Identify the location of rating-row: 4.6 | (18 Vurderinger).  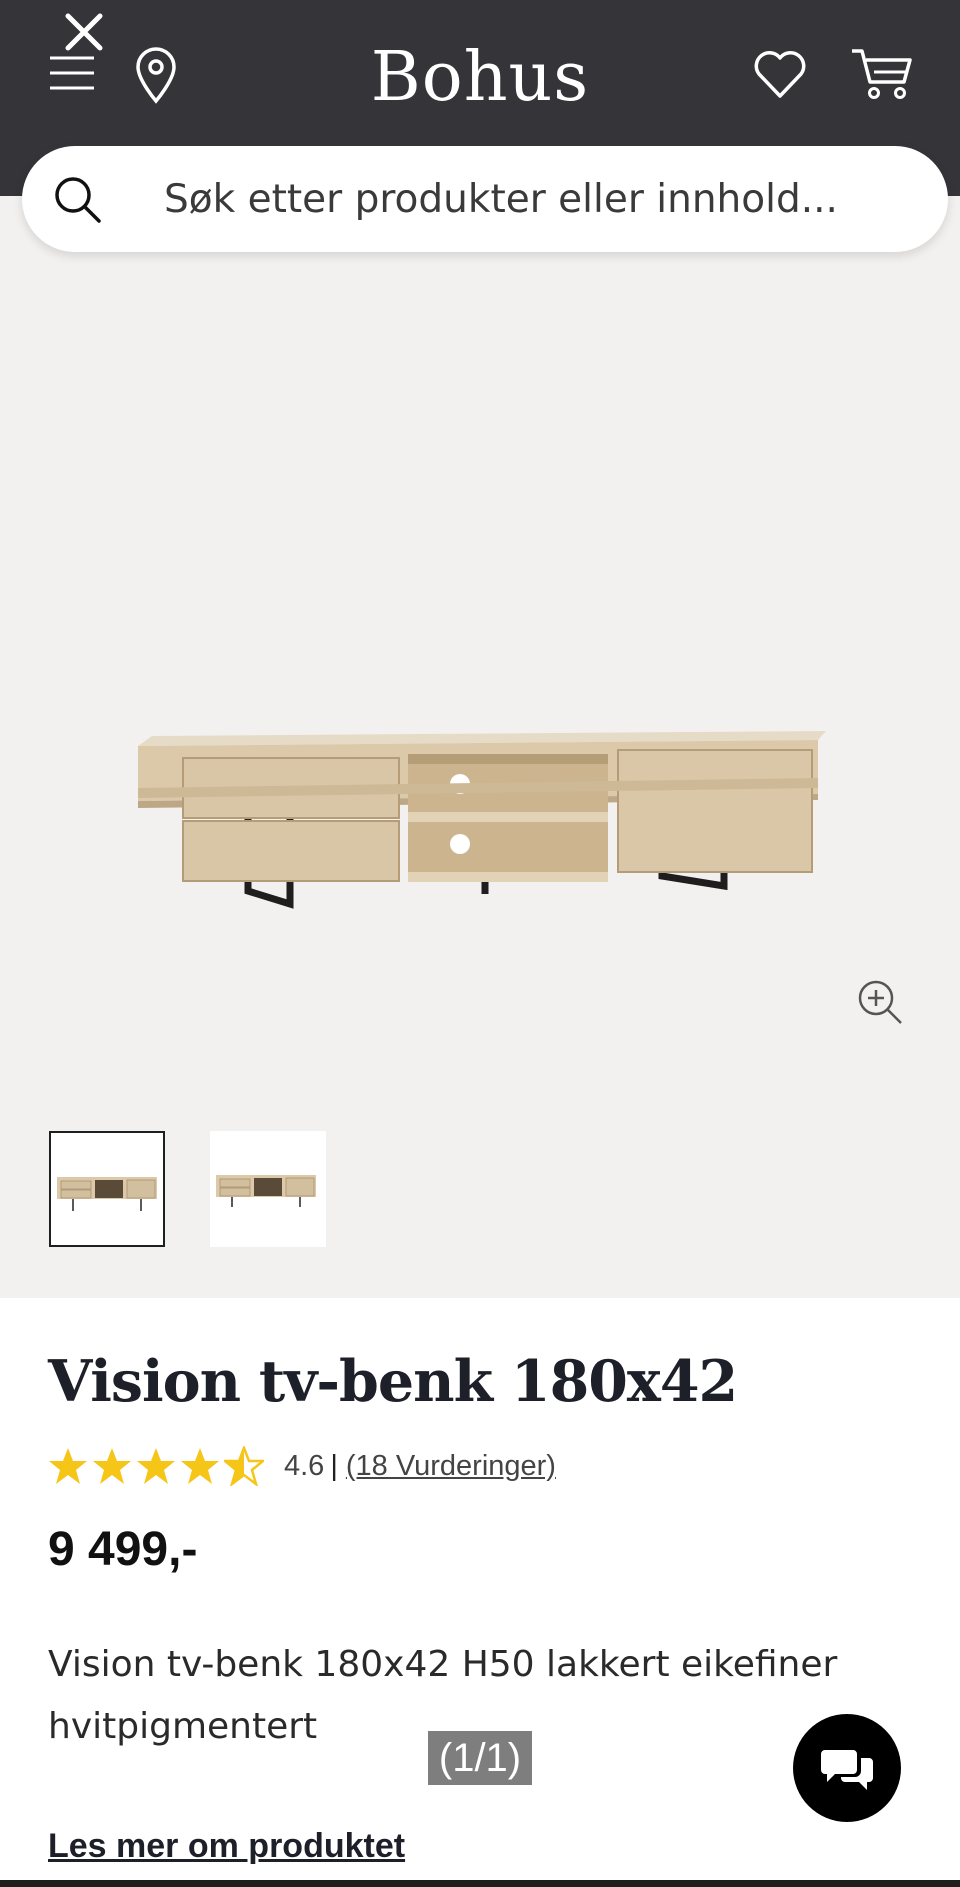
(302, 1466).